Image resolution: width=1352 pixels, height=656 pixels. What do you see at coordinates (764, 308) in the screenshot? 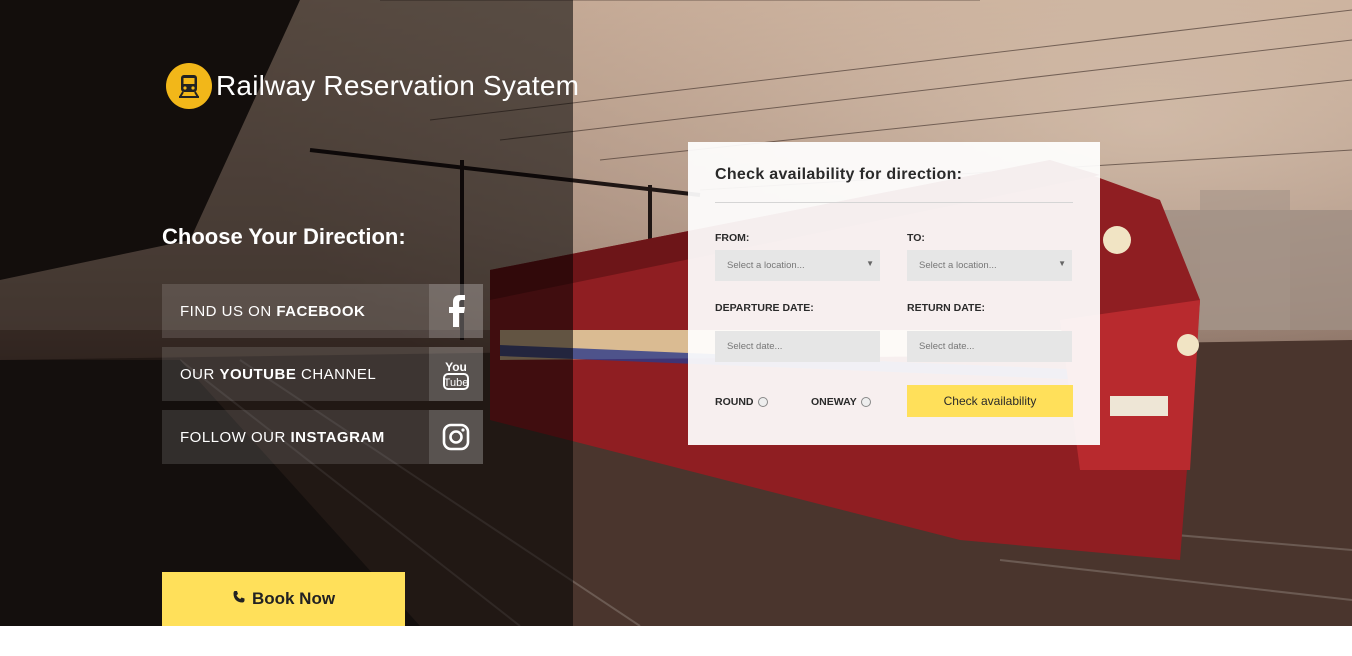
I see `departure-date-label: DEPARTURE DATE:` at bounding box center [764, 308].